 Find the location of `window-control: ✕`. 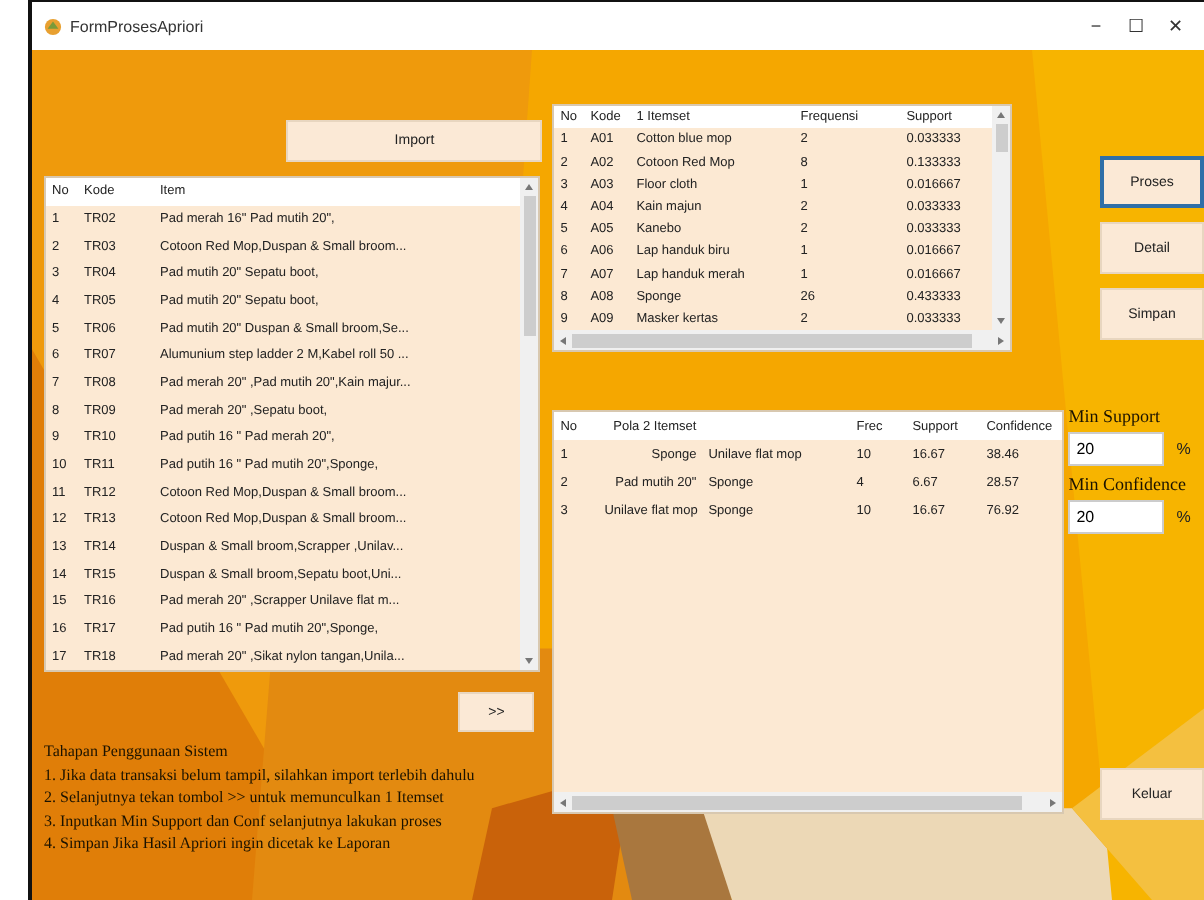

window-control: ✕ is located at coordinates (1176, 26).